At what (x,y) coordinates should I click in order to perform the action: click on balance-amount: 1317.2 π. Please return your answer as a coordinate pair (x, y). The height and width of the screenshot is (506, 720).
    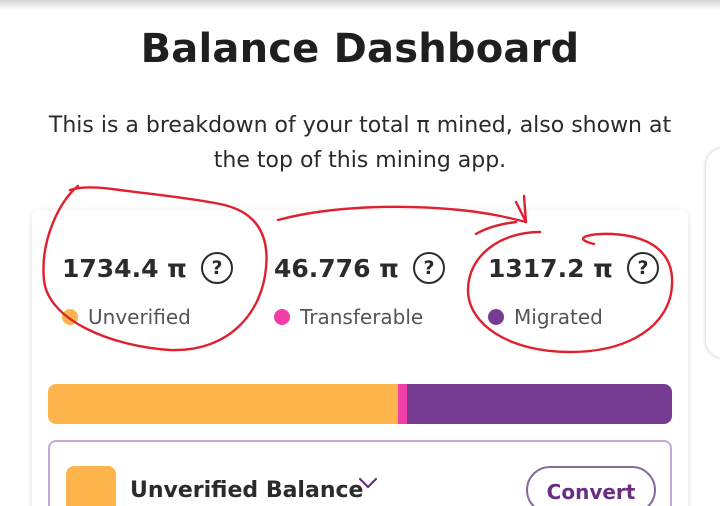
    Looking at the image, I should click on (550, 268).